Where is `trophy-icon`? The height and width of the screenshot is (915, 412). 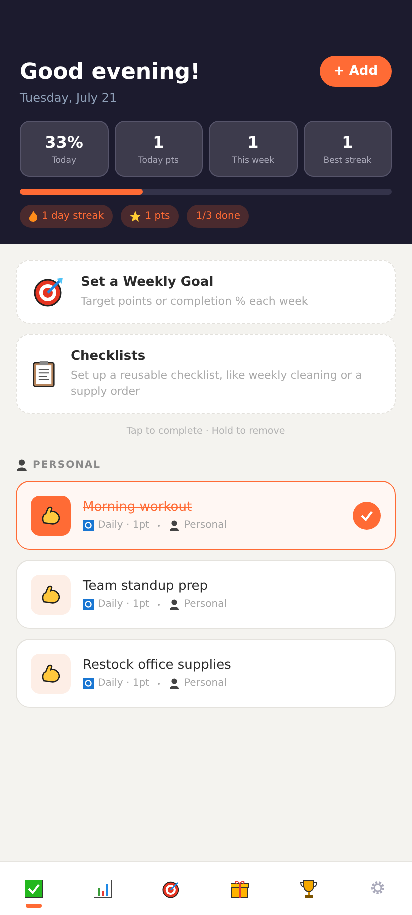 trophy-icon is located at coordinates (309, 889).